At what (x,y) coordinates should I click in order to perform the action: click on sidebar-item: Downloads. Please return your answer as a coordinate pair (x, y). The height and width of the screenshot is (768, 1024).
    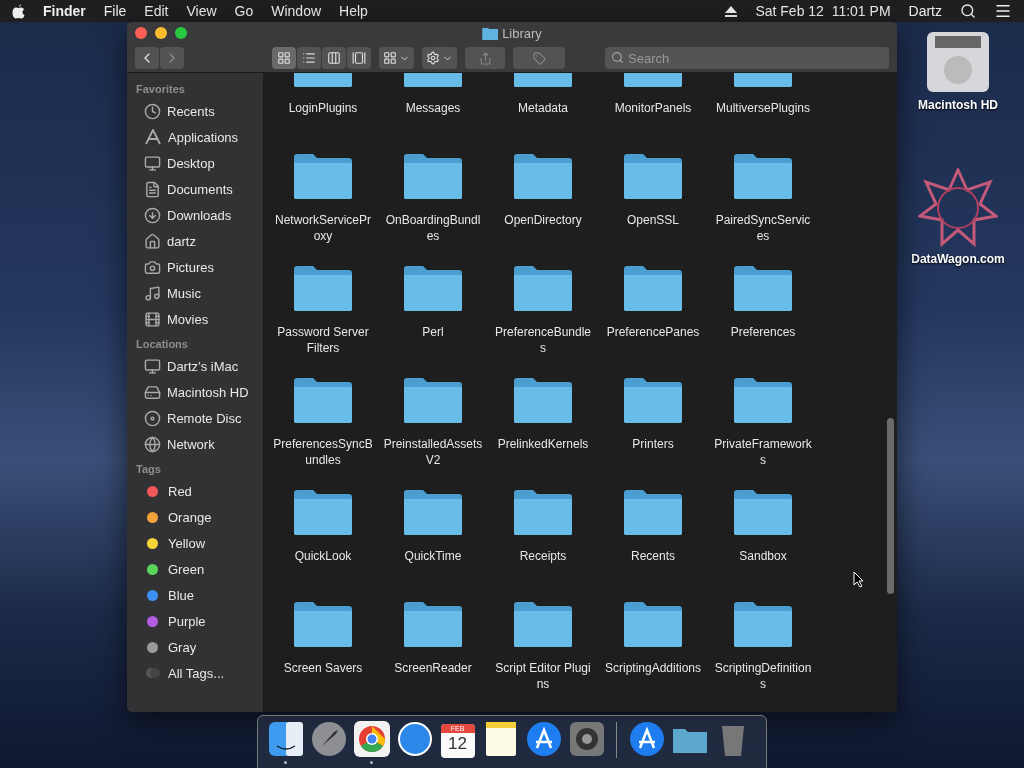
    Looking at the image, I should click on (195, 215).